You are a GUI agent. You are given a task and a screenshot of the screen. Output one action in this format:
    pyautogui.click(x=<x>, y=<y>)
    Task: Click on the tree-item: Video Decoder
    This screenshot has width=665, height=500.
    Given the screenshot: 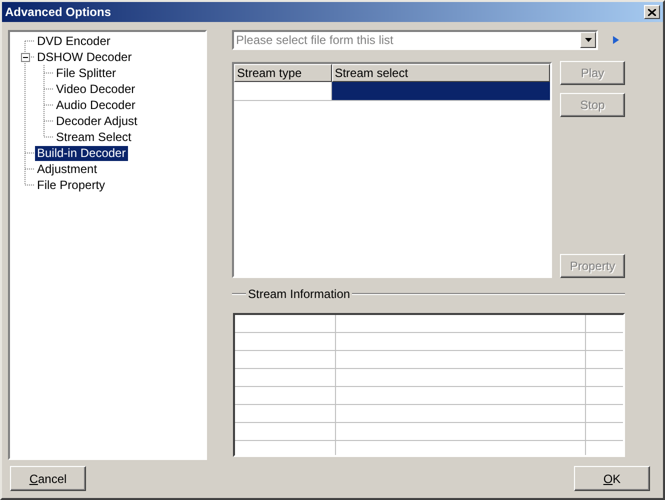 What is the action you would take?
    pyautogui.click(x=96, y=89)
    